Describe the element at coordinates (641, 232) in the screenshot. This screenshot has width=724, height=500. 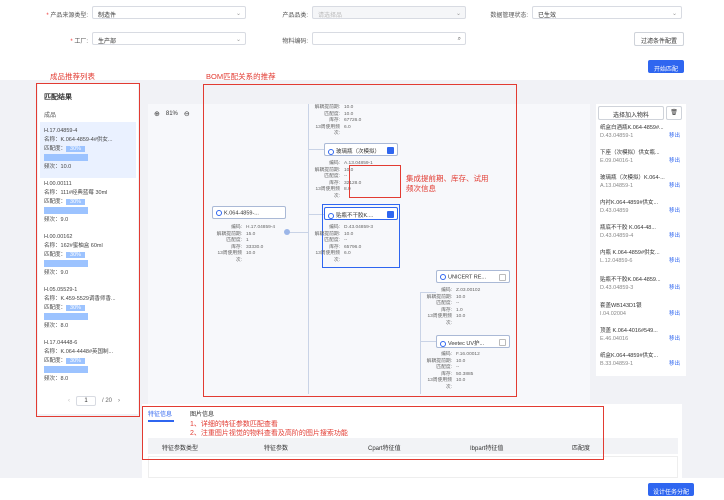
I see `selected-material-item: 瓶底不干胶 K.064-48... D.43.04859-4 移出` at that location.